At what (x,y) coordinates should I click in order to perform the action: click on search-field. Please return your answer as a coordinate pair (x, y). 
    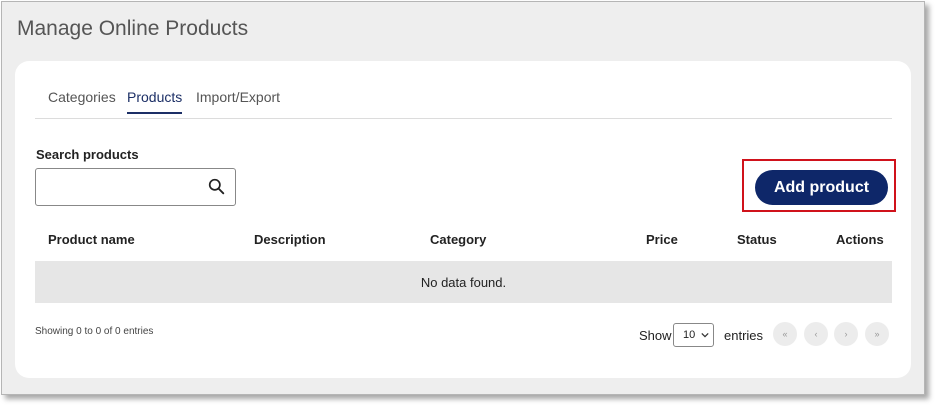
    Looking at the image, I should click on (135, 187).